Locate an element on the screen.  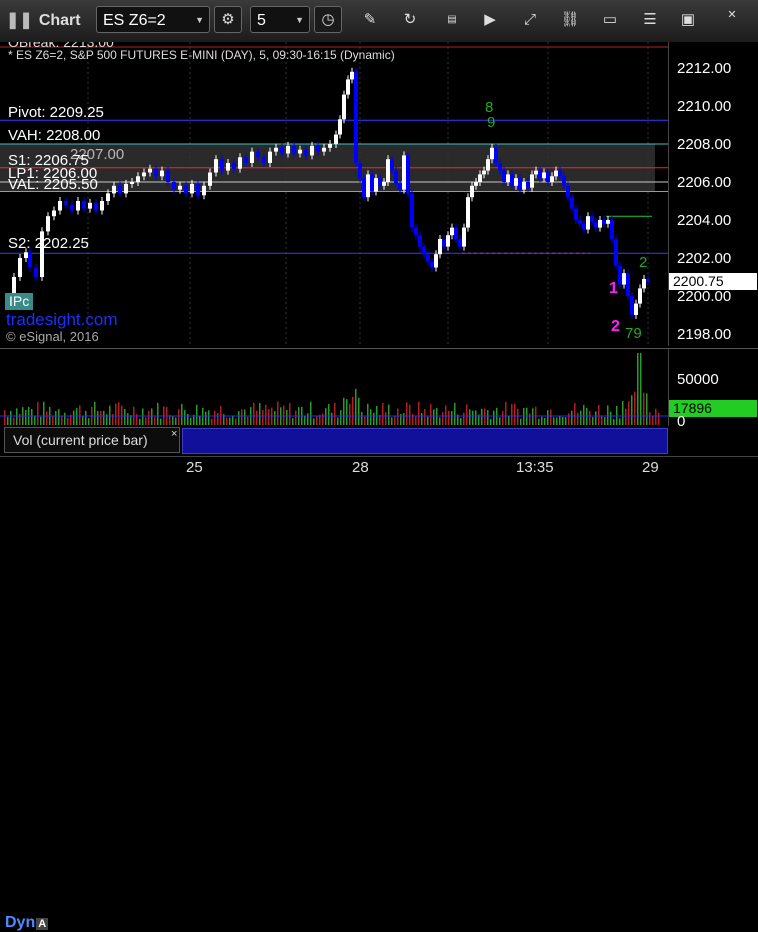
pencil-icon: ✎ is located at coordinates (370, 21).